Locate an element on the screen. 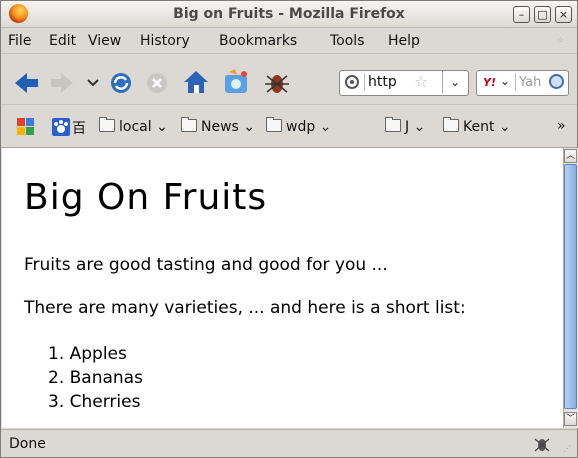 Image resolution: width=578 pixels, height=458 pixels. navigation-toolbar: http ☆ ⌄ Y! ⌄ Yah is located at coordinates (289, 79).